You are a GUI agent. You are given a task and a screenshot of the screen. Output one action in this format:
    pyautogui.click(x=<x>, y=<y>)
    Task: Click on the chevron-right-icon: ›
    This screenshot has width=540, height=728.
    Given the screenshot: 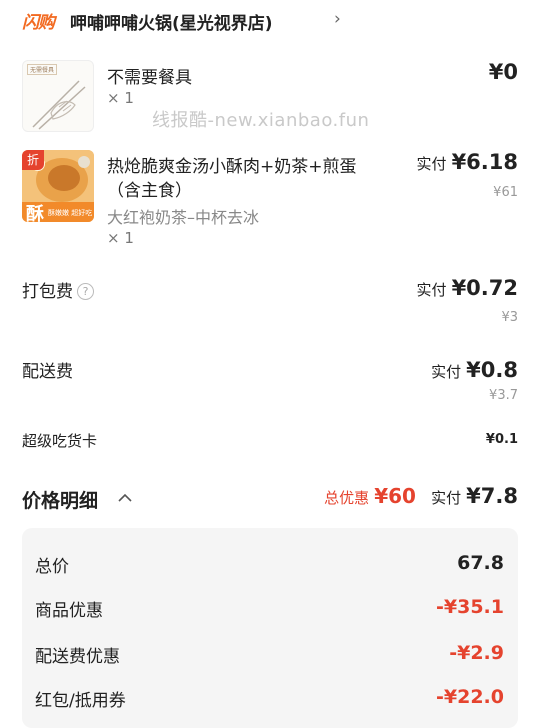 What is the action you would take?
    pyautogui.click(x=337, y=19)
    